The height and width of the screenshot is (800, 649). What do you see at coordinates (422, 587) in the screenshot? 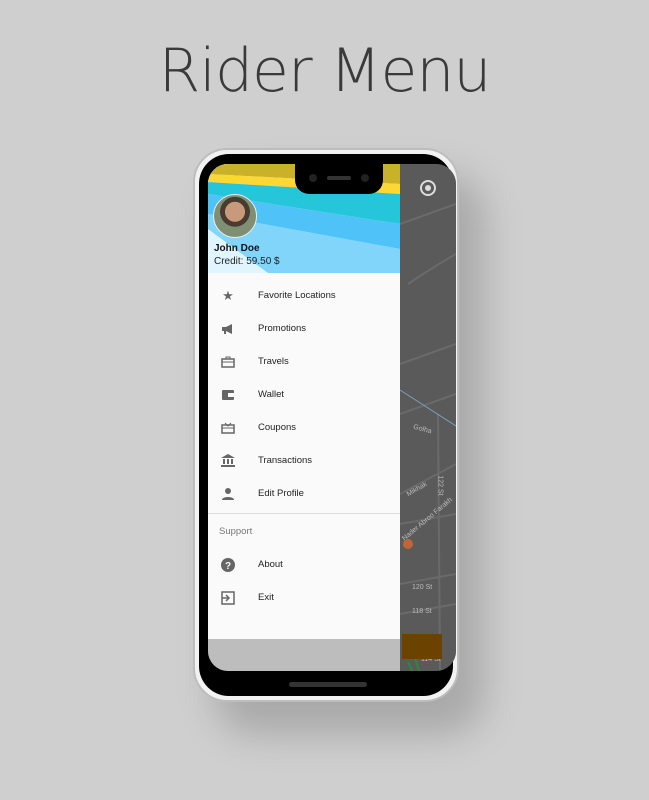
I see `map-label: 120 St` at bounding box center [422, 587].